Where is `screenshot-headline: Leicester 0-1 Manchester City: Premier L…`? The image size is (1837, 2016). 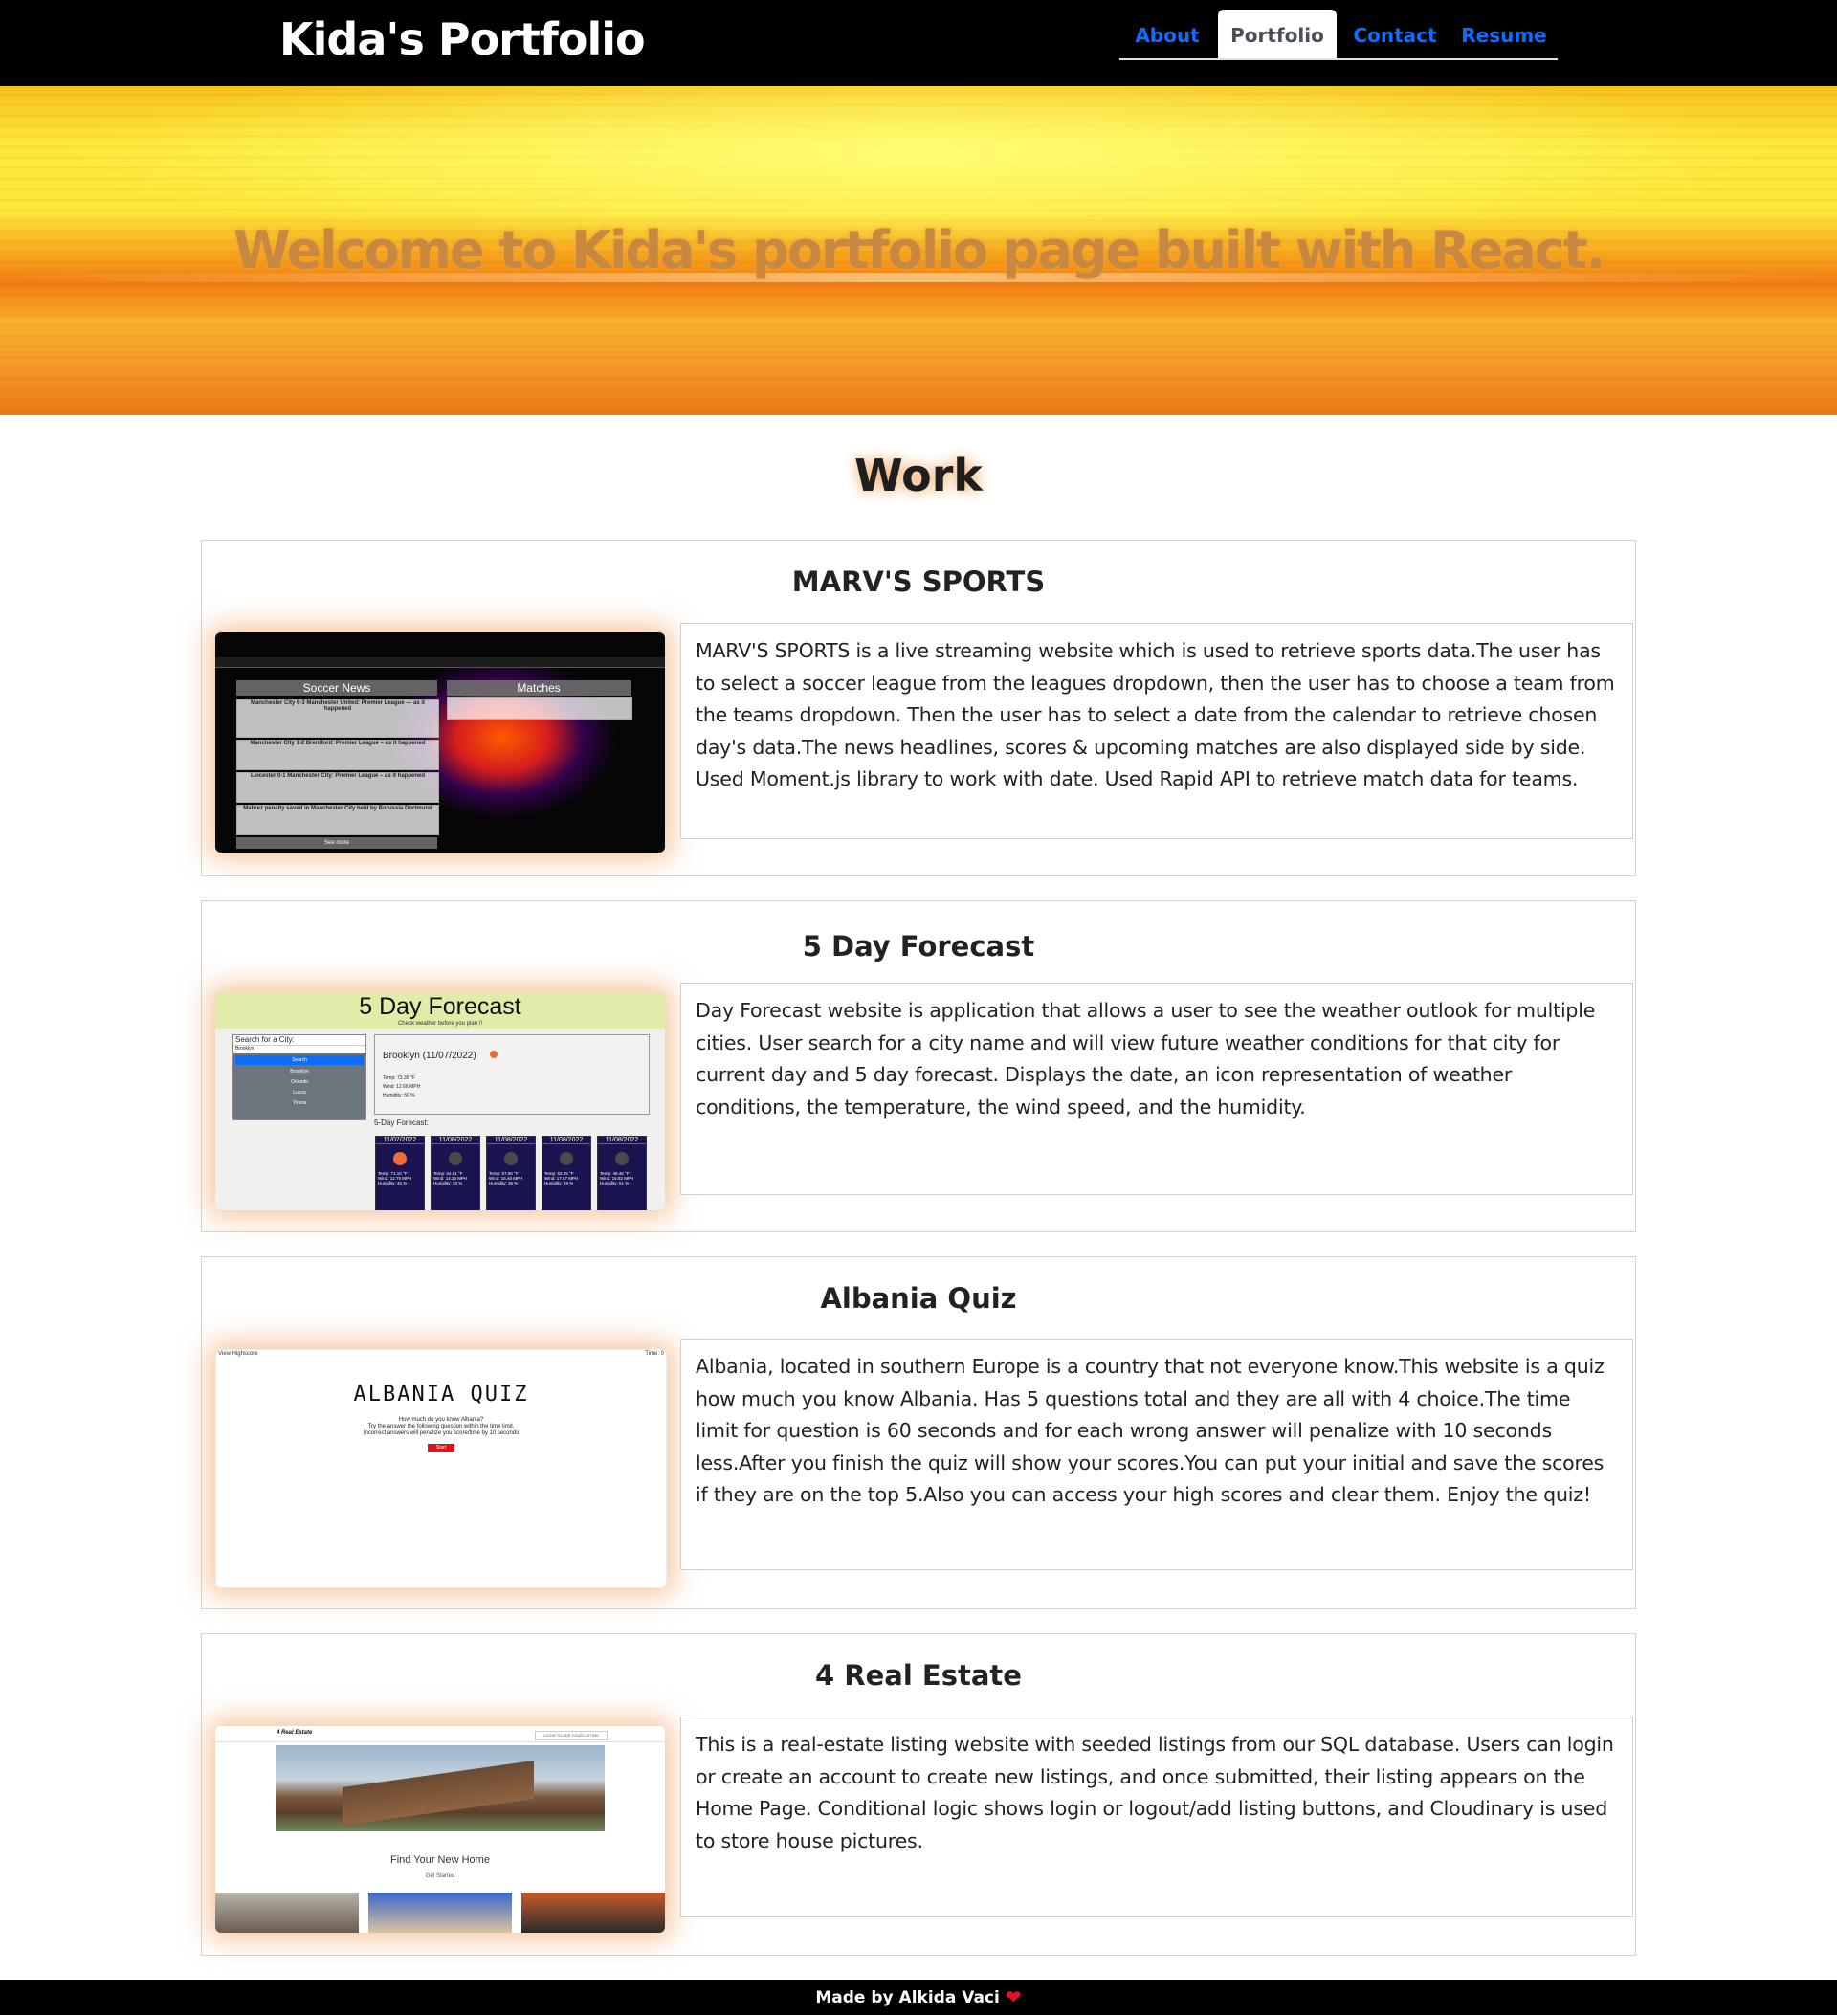
screenshot-headline: Leicester 0-1 Manchester City: Premier L… is located at coordinates (337, 787).